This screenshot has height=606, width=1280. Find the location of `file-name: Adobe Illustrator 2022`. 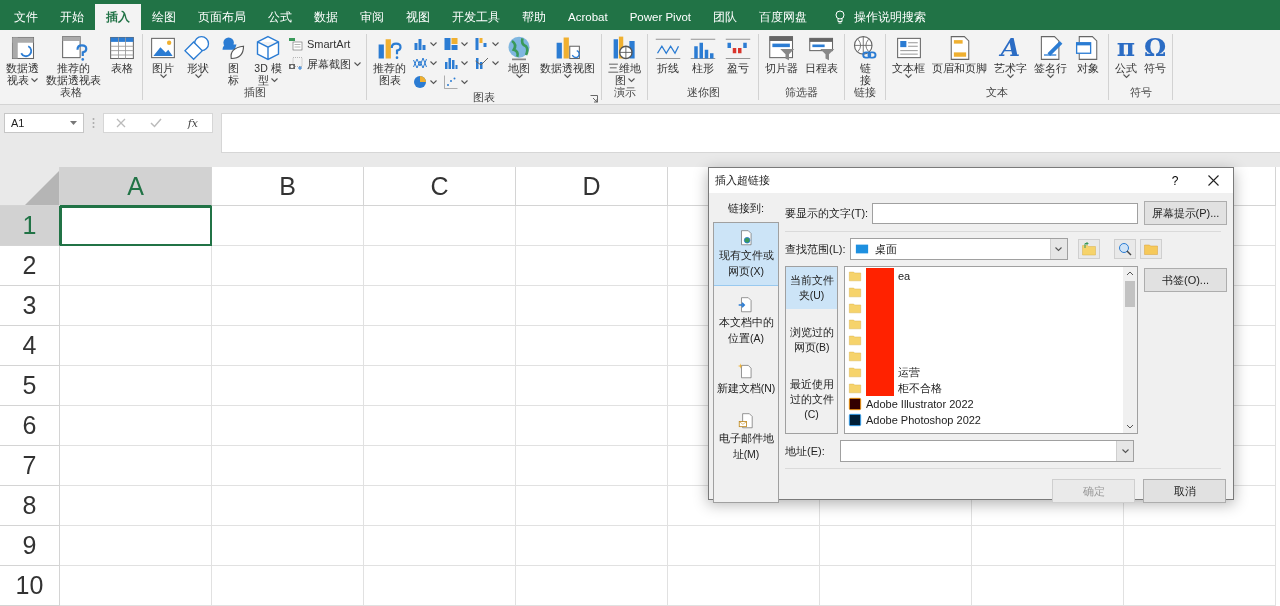

file-name: Adobe Illustrator 2022 is located at coordinates (920, 404).